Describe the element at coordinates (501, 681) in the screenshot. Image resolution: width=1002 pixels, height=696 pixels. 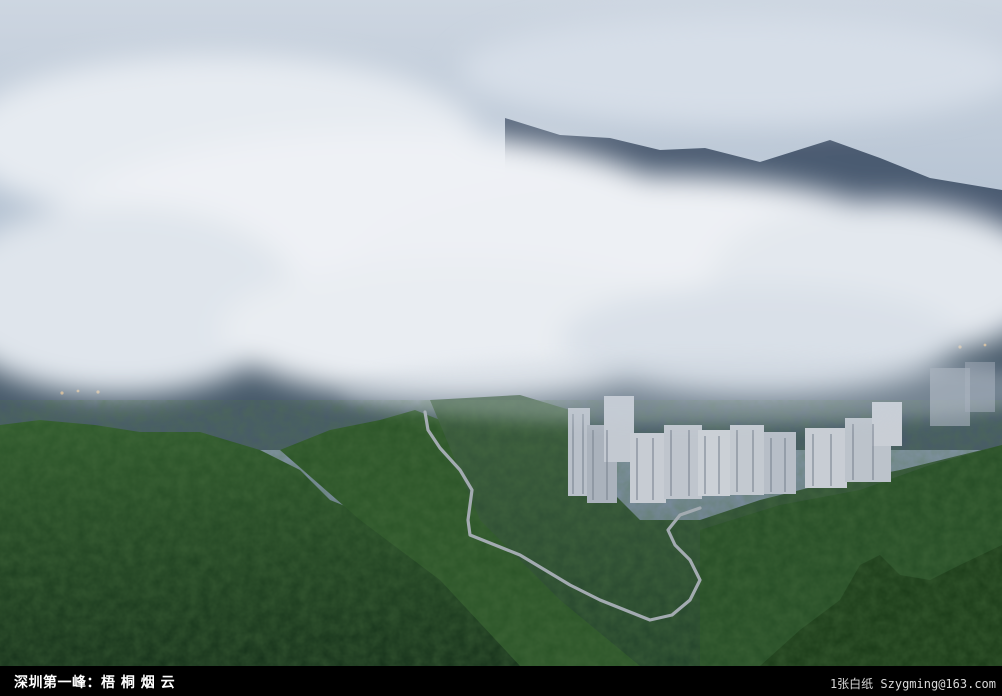
I see `caption-bar: 深圳第一峰：梧 桐 烟 云 1张白纸 Szygming@163.com` at that location.